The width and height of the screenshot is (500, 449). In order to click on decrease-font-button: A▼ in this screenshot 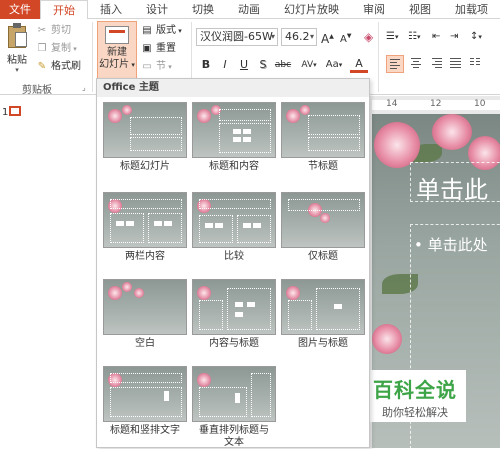, I will do `click(345, 37)`.